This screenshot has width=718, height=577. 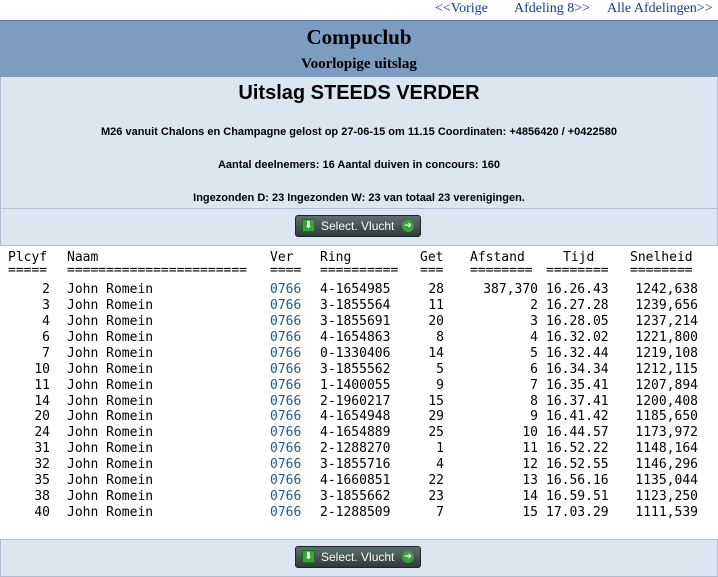 I want to click on cell-get: 29, so click(x=436, y=417).